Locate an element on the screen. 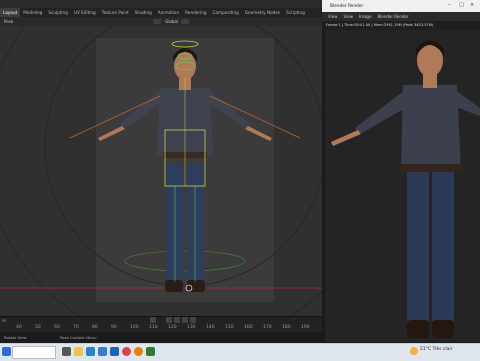 This screenshot has width=480, height=361. blender-title-strip is located at coordinates (161, 4).